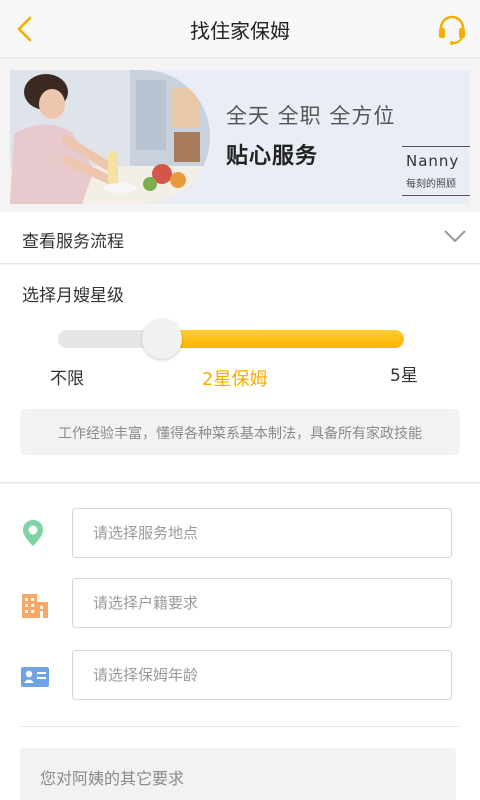 This screenshot has width=480, height=800. I want to click on star-description-box: 工作经验丰富，懂得各种菜系基本制法，具备所有家政技能, so click(240, 432).